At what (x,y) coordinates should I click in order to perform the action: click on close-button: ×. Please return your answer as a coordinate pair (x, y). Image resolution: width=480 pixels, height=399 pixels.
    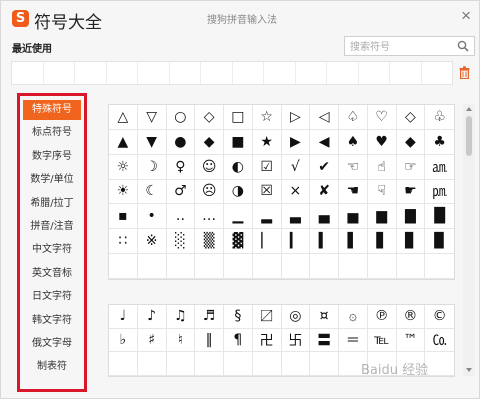
    Looking at the image, I should click on (466, 16).